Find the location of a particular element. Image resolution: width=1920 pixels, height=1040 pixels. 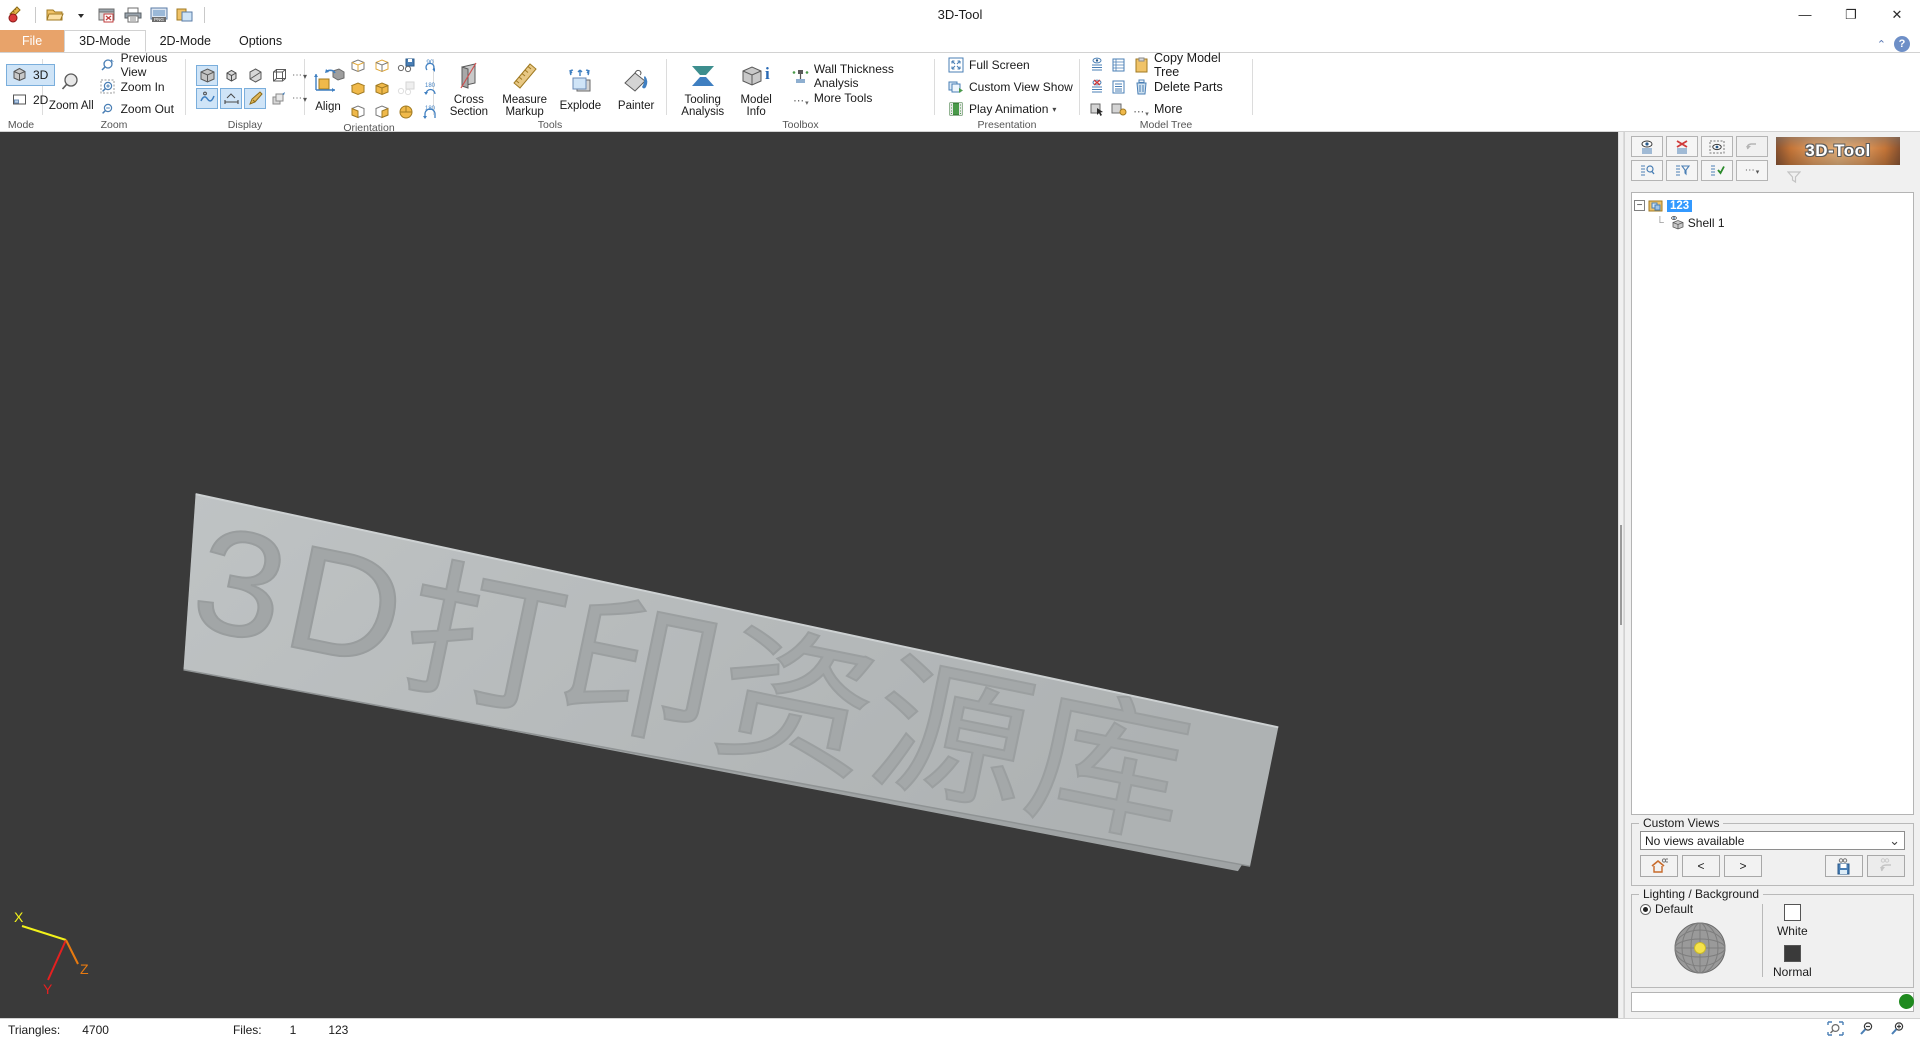

display-smooth-icon is located at coordinates (207, 98).